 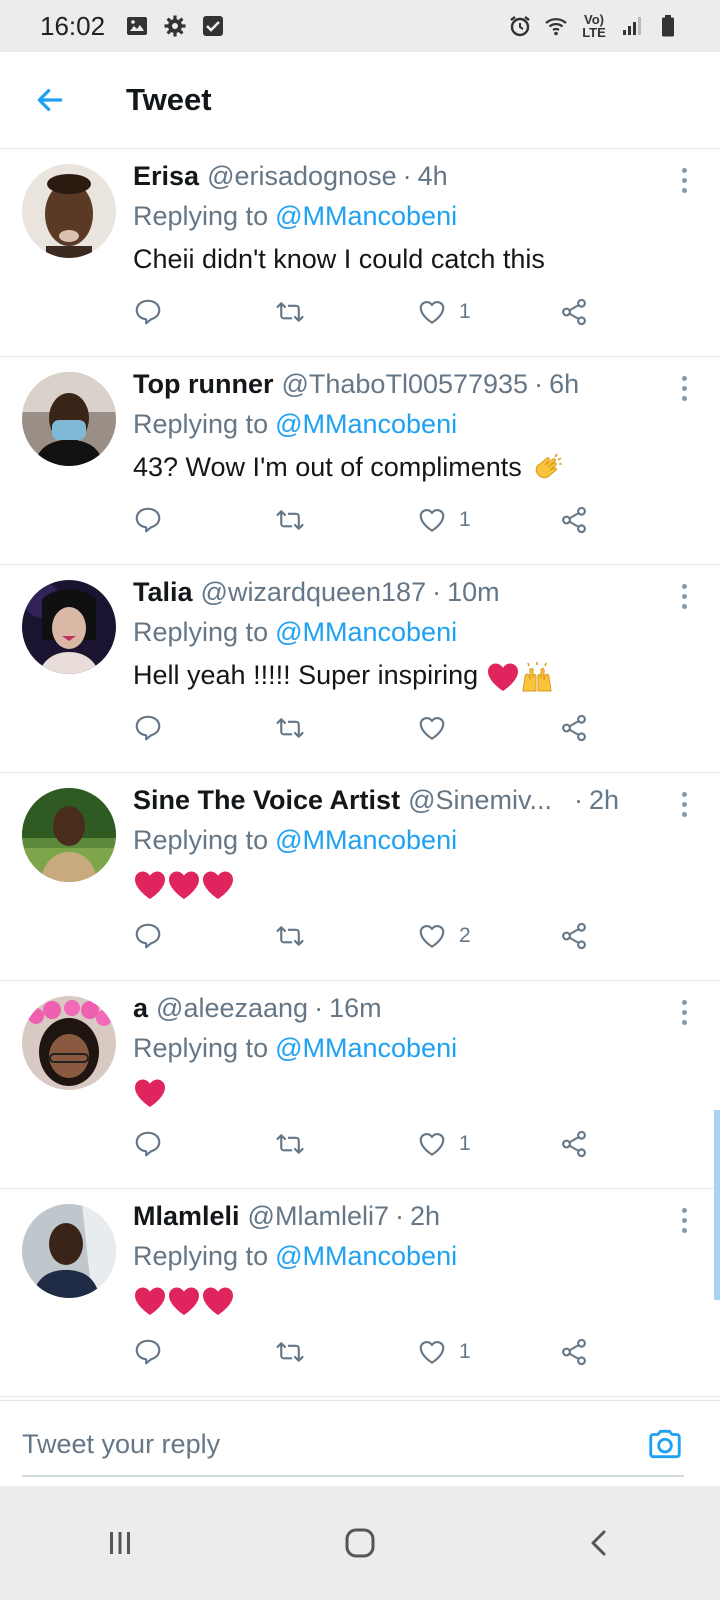 I want to click on raising-hands-emoji, so click(x=537, y=676).